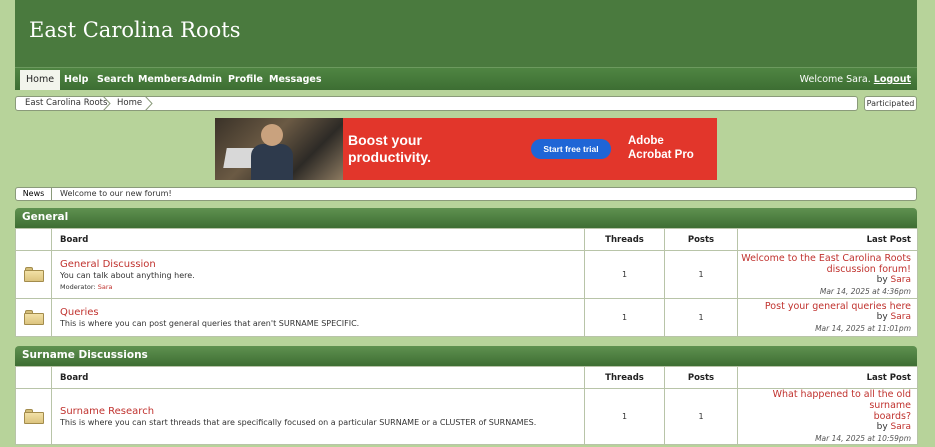 The image size is (935, 447). I want to click on moderator-link: Sara, so click(105, 287).